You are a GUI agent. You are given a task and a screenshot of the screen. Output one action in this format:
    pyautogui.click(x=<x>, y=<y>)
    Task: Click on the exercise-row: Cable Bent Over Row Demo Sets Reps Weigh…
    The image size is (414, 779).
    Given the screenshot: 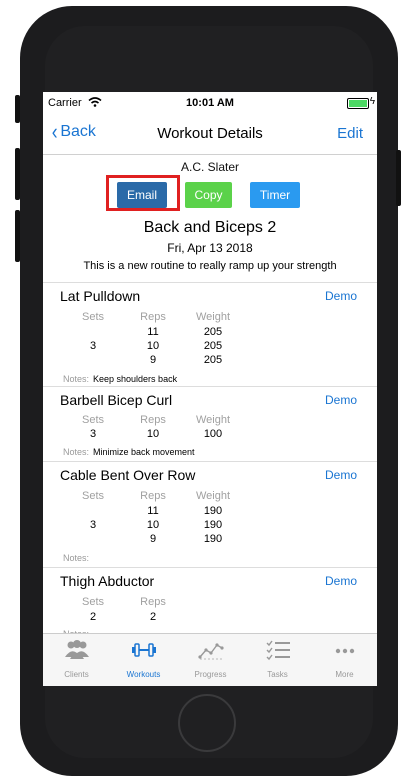 What is the action you would take?
    pyautogui.click(x=210, y=514)
    